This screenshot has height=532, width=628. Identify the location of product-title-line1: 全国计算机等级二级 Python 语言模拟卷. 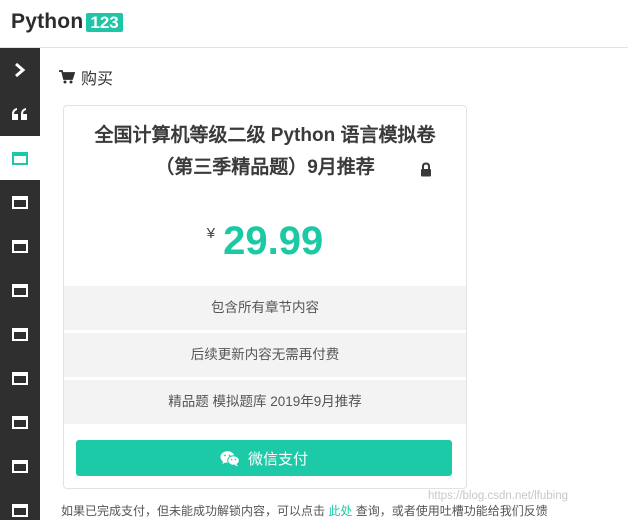
(265, 135).